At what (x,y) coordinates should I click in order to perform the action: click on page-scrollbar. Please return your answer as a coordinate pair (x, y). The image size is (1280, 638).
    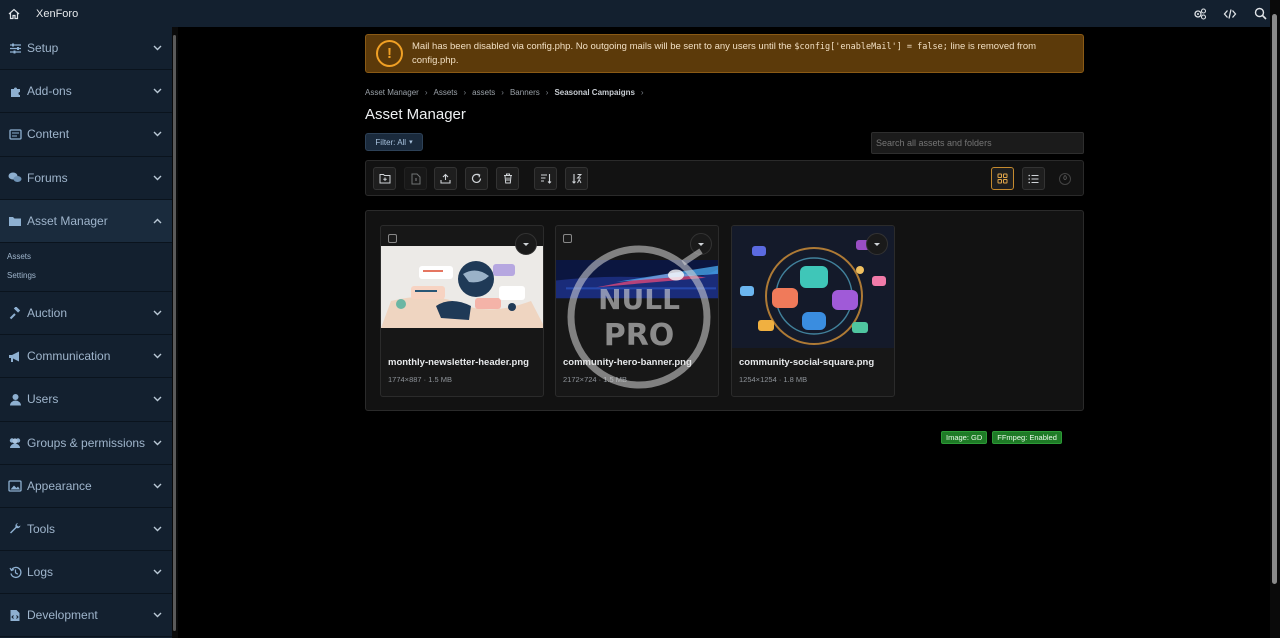
    Looking at the image, I should click on (1275, 319).